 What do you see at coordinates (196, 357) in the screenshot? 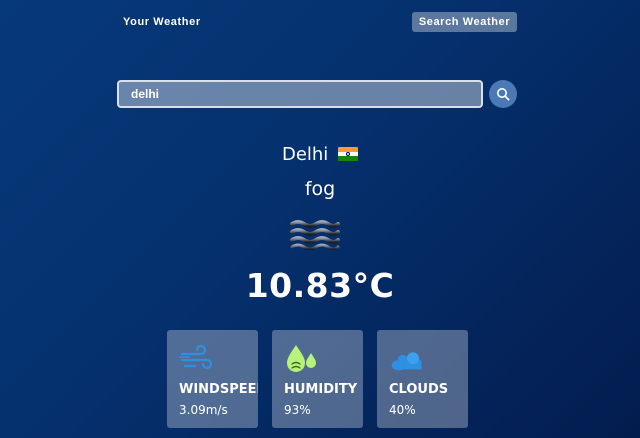
I see `wind-icon` at bounding box center [196, 357].